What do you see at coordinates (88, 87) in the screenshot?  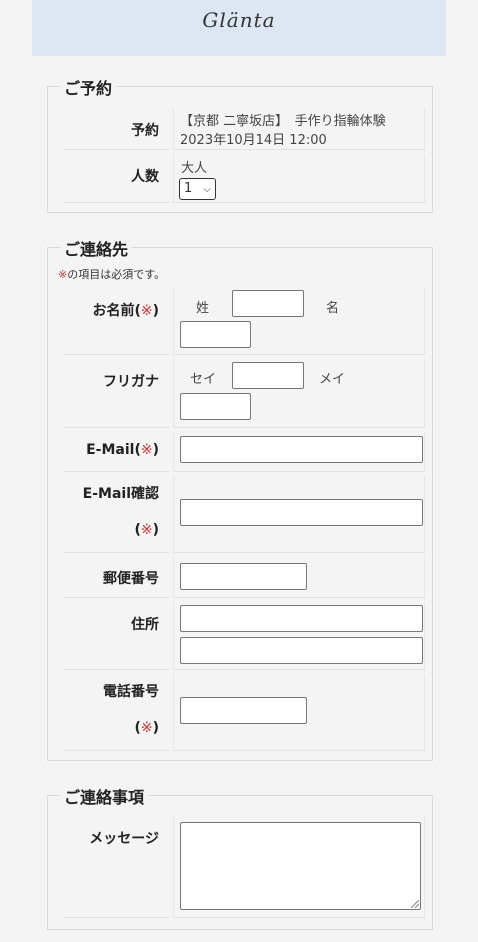 I see `reservation-heading: ご予約` at bounding box center [88, 87].